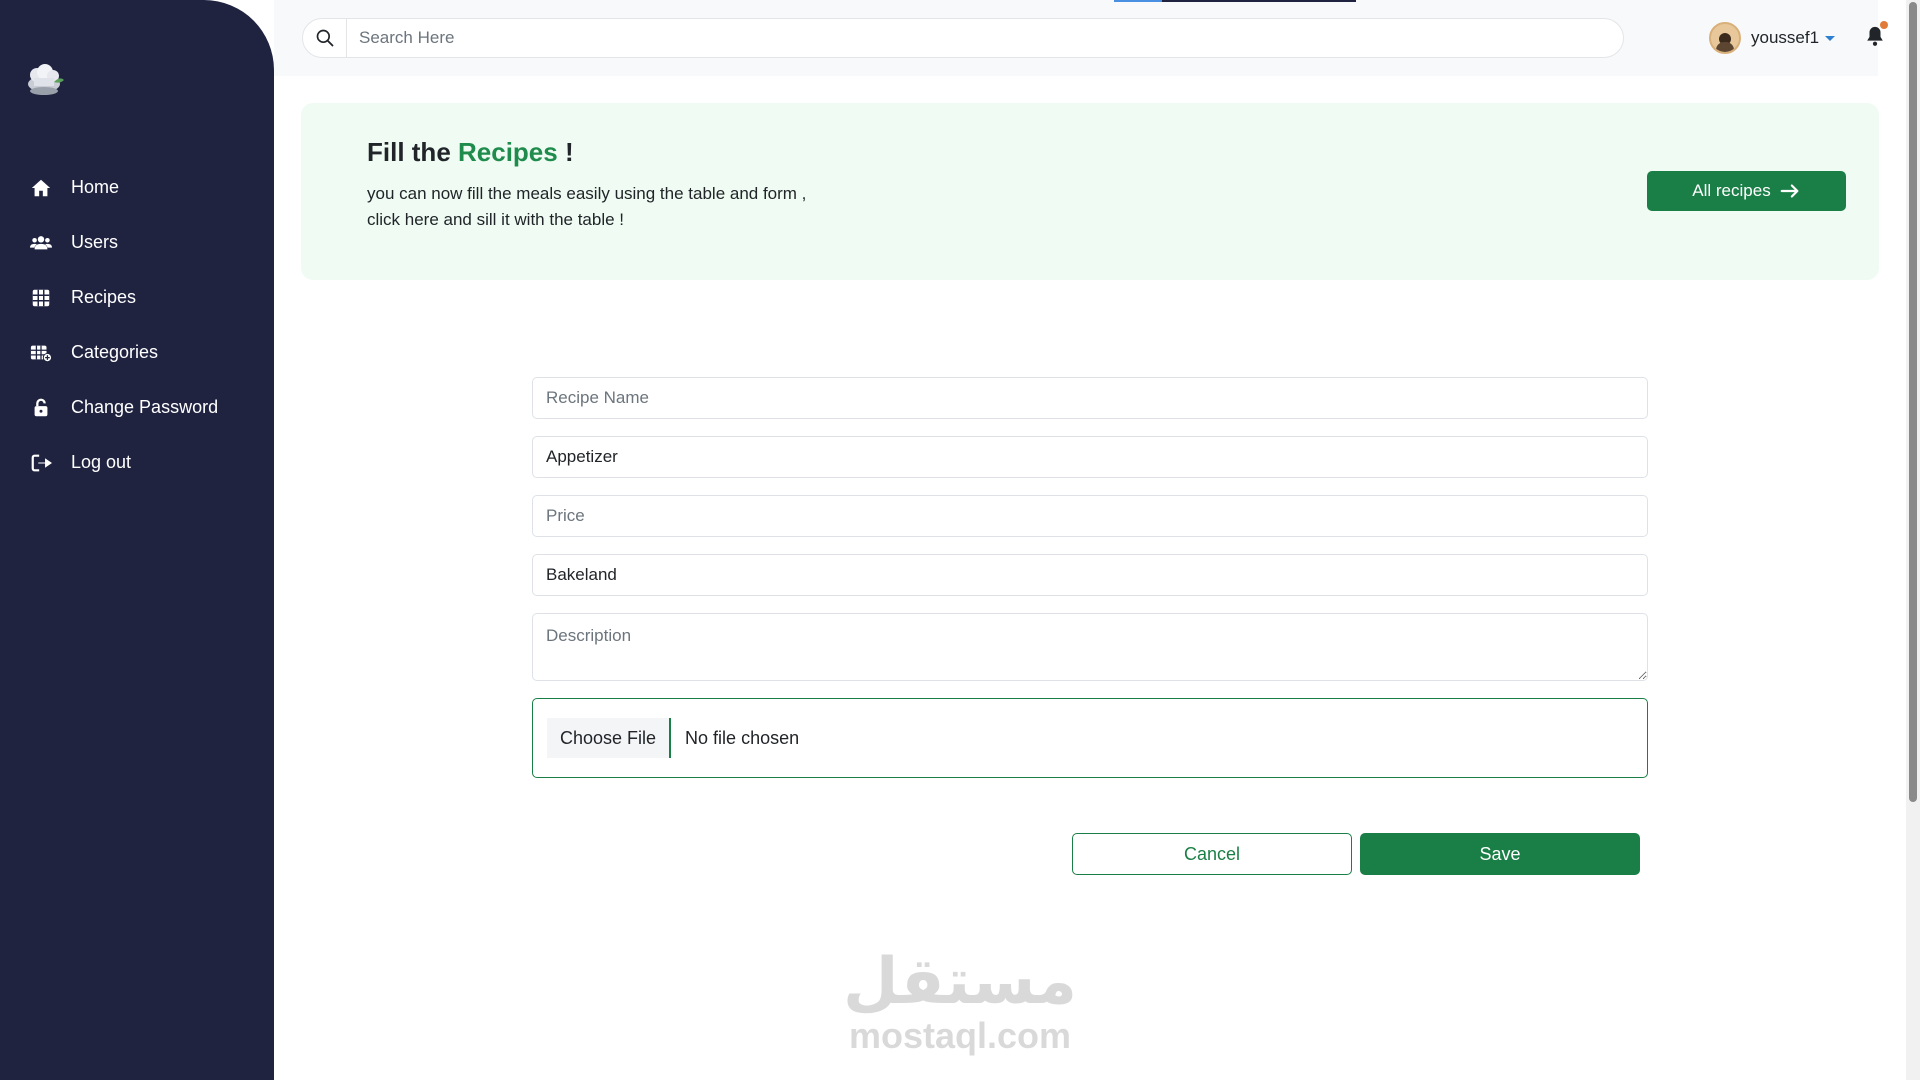  What do you see at coordinates (1913, 402) in the screenshot?
I see `scrollbar-thumb` at bounding box center [1913, 402].